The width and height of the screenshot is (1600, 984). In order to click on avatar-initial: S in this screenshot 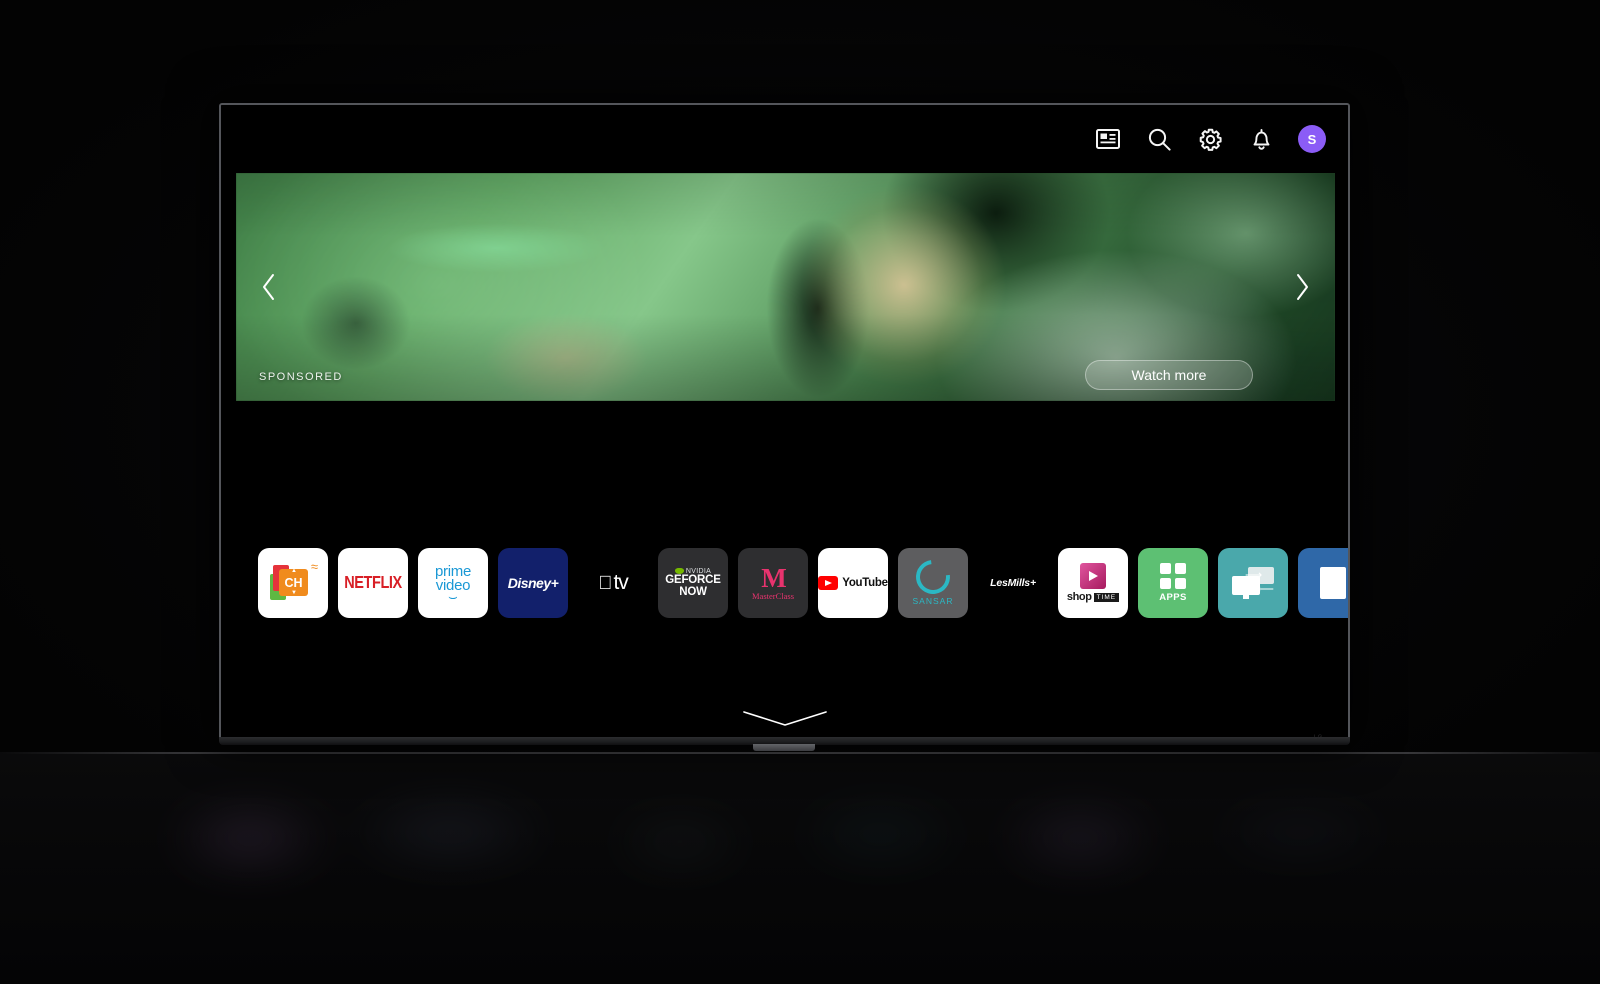, I will do `click(1312, 139)`.